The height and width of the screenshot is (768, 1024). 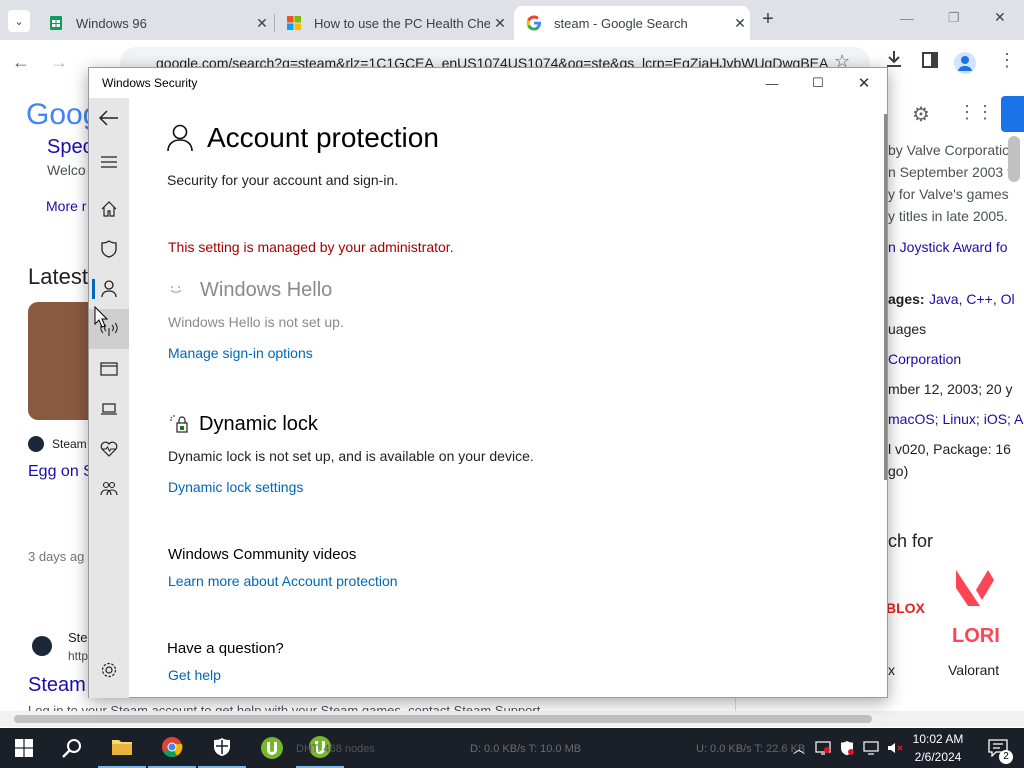 What do you see at coordinates (954, 18) in the screenshot?
I see `browser-restore-button: ❐` at bounding box center [954, 18].